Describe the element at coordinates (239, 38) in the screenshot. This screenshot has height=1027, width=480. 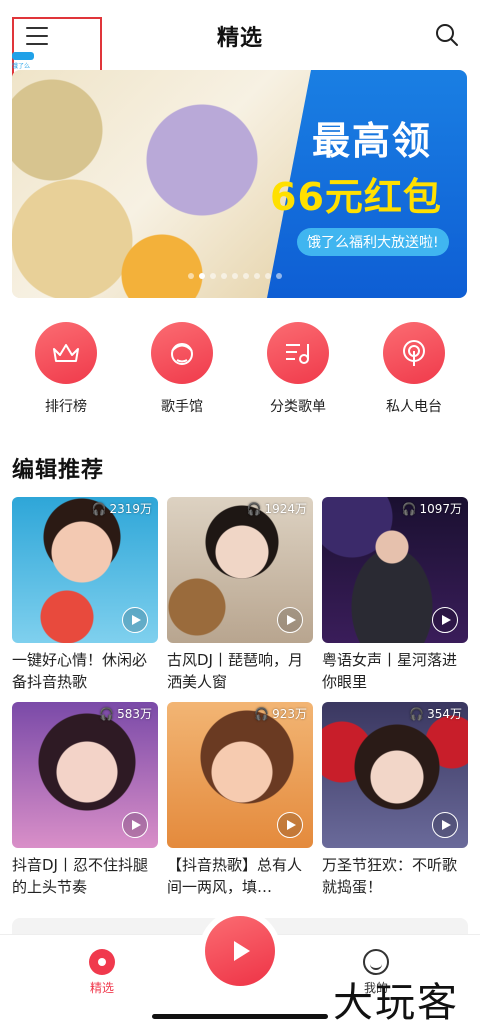
I see `page-title: 精选` at that location.